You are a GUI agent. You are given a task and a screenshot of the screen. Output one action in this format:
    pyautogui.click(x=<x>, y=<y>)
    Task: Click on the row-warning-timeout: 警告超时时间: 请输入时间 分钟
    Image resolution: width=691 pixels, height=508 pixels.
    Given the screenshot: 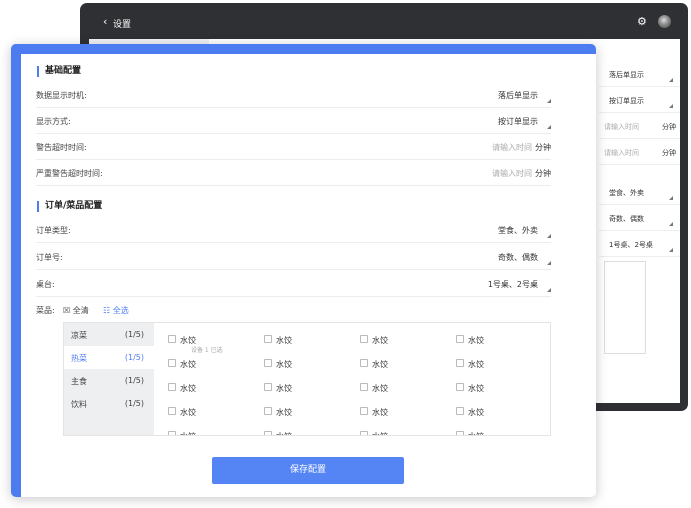 What is the action you would take?
    pyautogui.click(x=293, y=147)
    